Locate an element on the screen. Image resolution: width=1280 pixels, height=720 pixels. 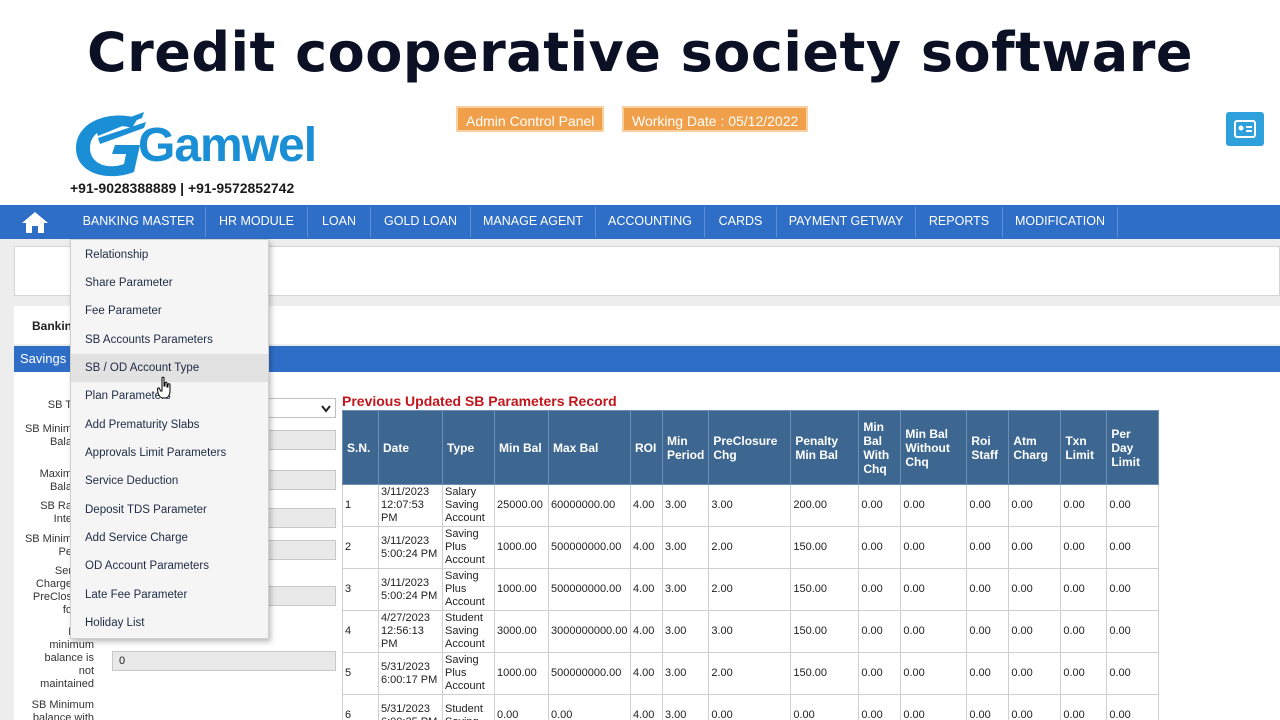
menu-item-add-prematurity-slabs: Add Prematurity Slabs is located at coordinates (169, 425).